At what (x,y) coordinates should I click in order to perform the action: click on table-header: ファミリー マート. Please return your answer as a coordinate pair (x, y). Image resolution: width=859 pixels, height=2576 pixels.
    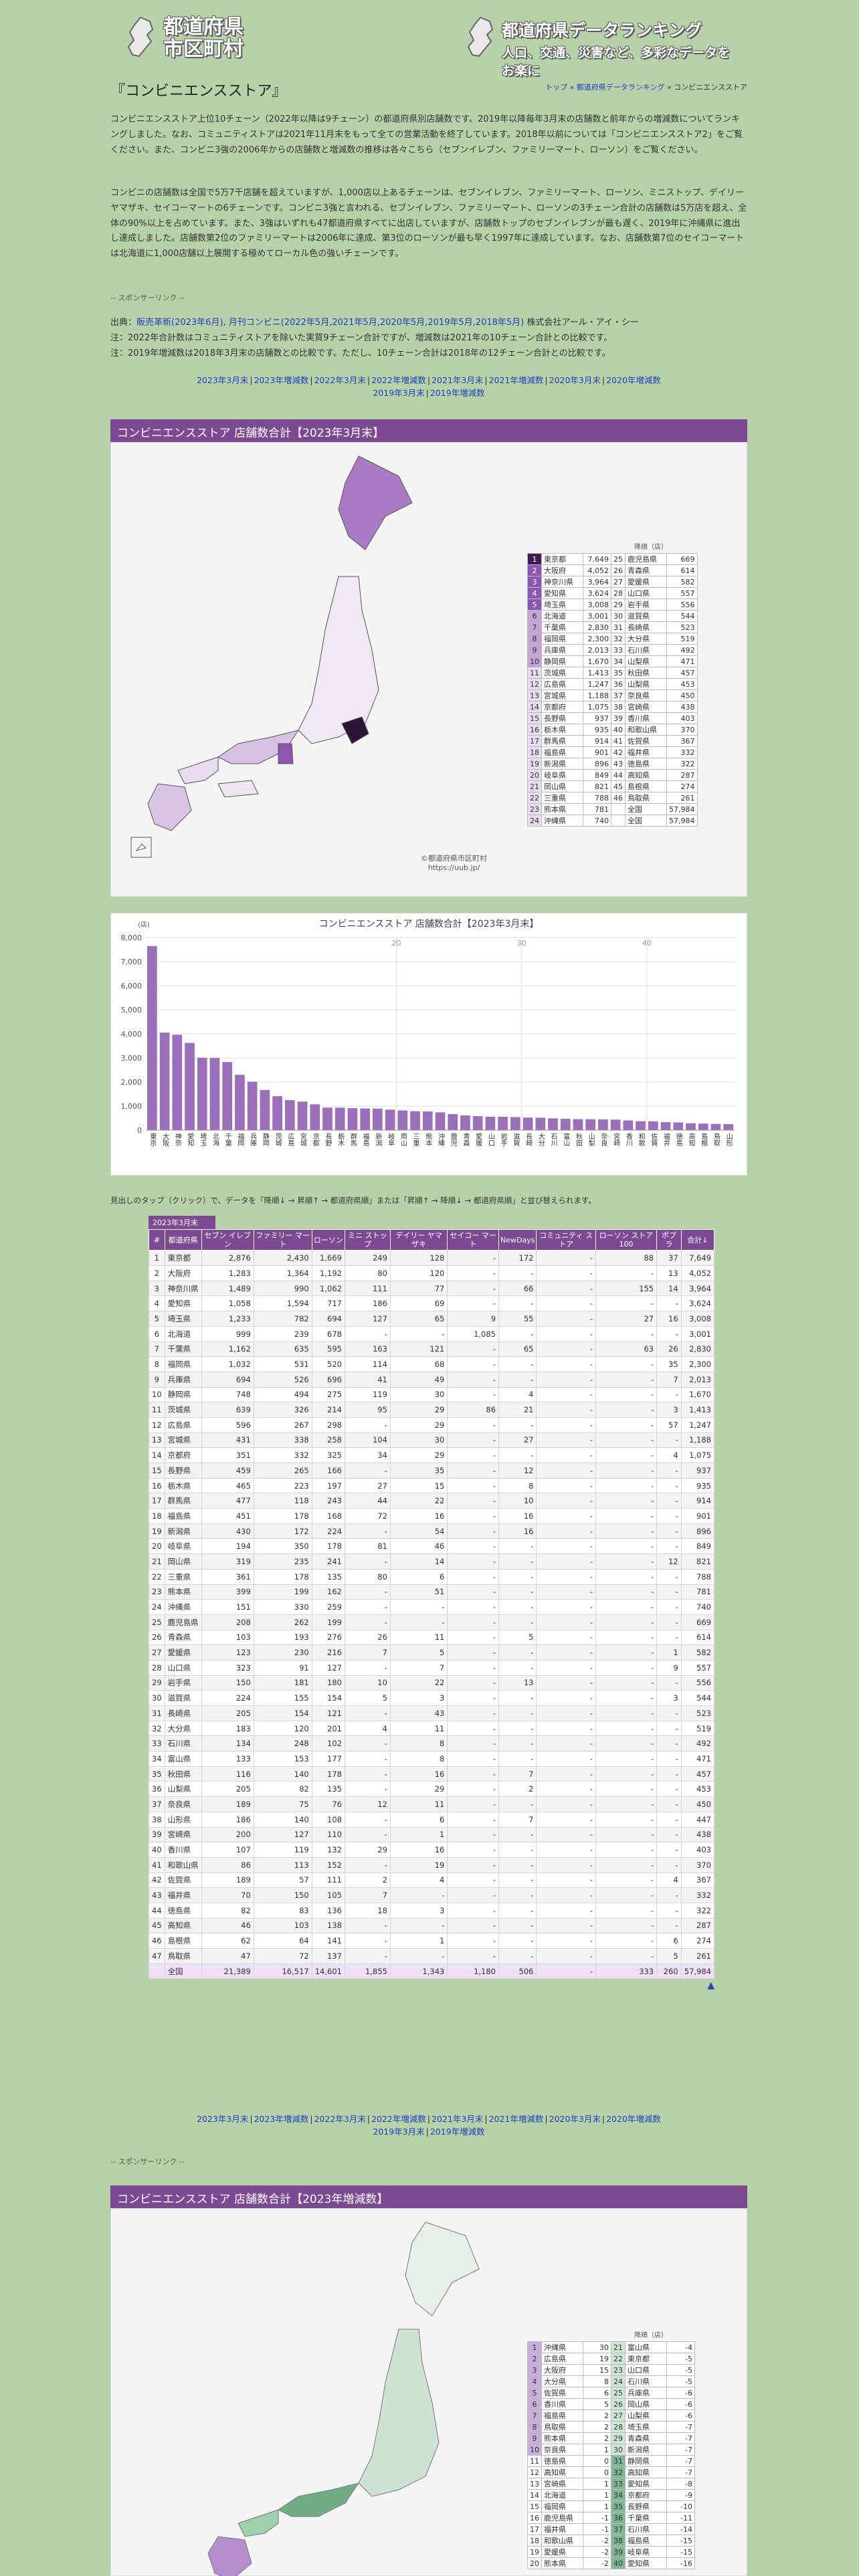
    Looking at the image, I should click on (282, 1239).